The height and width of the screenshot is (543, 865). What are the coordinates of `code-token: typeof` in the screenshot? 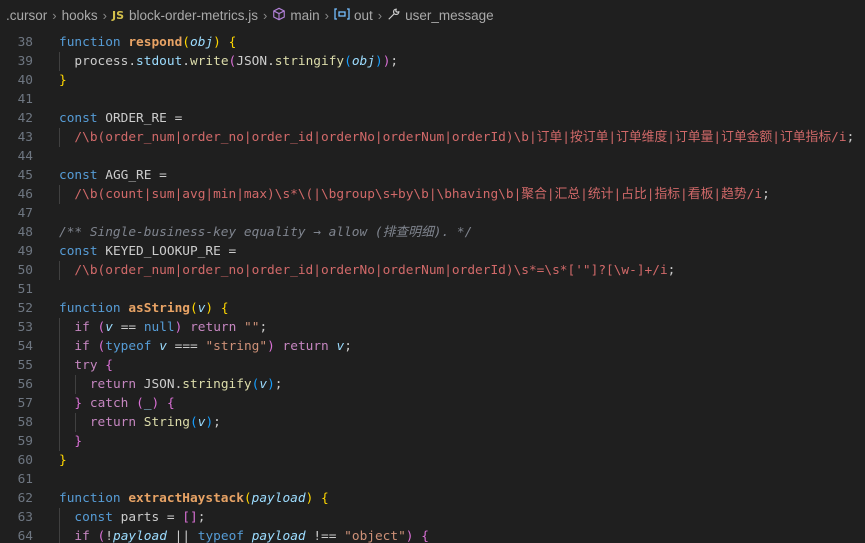 It's located at (132, 346).